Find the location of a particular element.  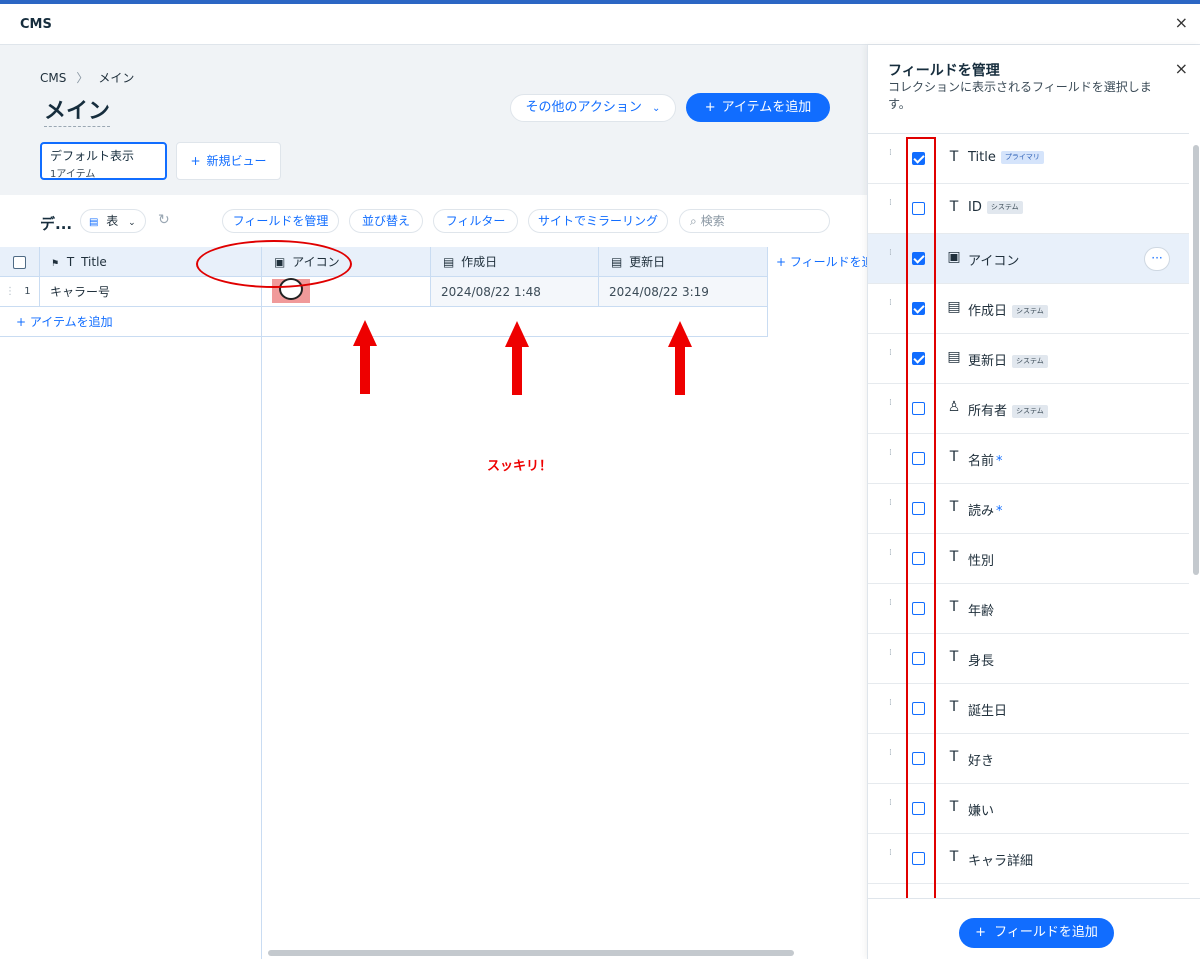

field-row: ⁞ ▤ 更新日 システム is located at coordinates (1028, 359).